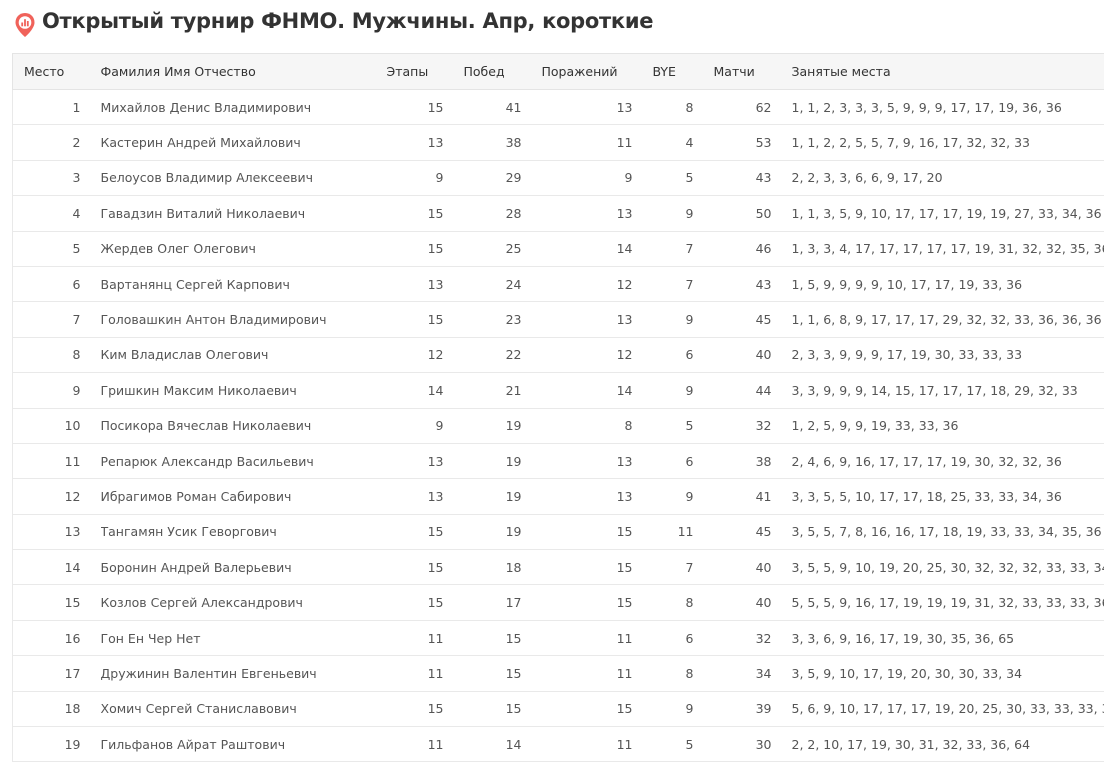  What do you see at coordinates (244, 354) in the screenshot?
I see `cell-player-name: Ким Владислав Олегович` at bounding box center [244, 354].